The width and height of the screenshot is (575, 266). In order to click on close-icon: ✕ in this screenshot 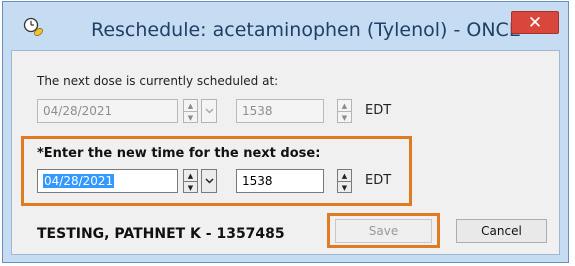, I will do `click(535, 22)`.